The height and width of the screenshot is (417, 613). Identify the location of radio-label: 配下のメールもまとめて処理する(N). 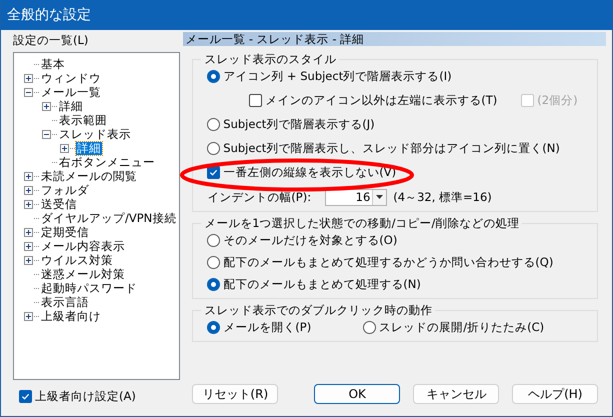
(322, 284).